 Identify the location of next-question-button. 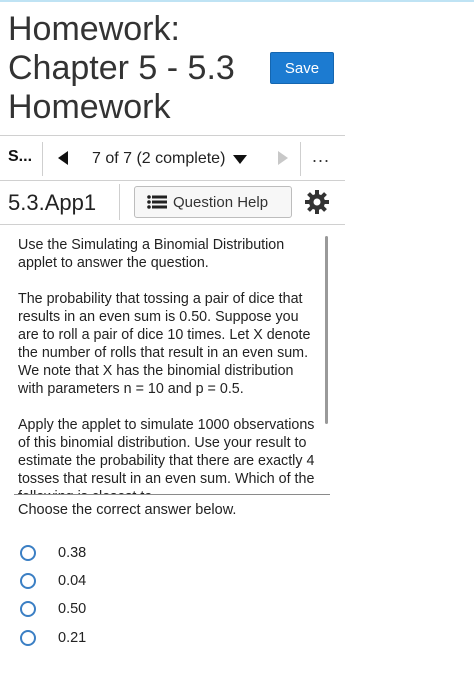
(283, 158).